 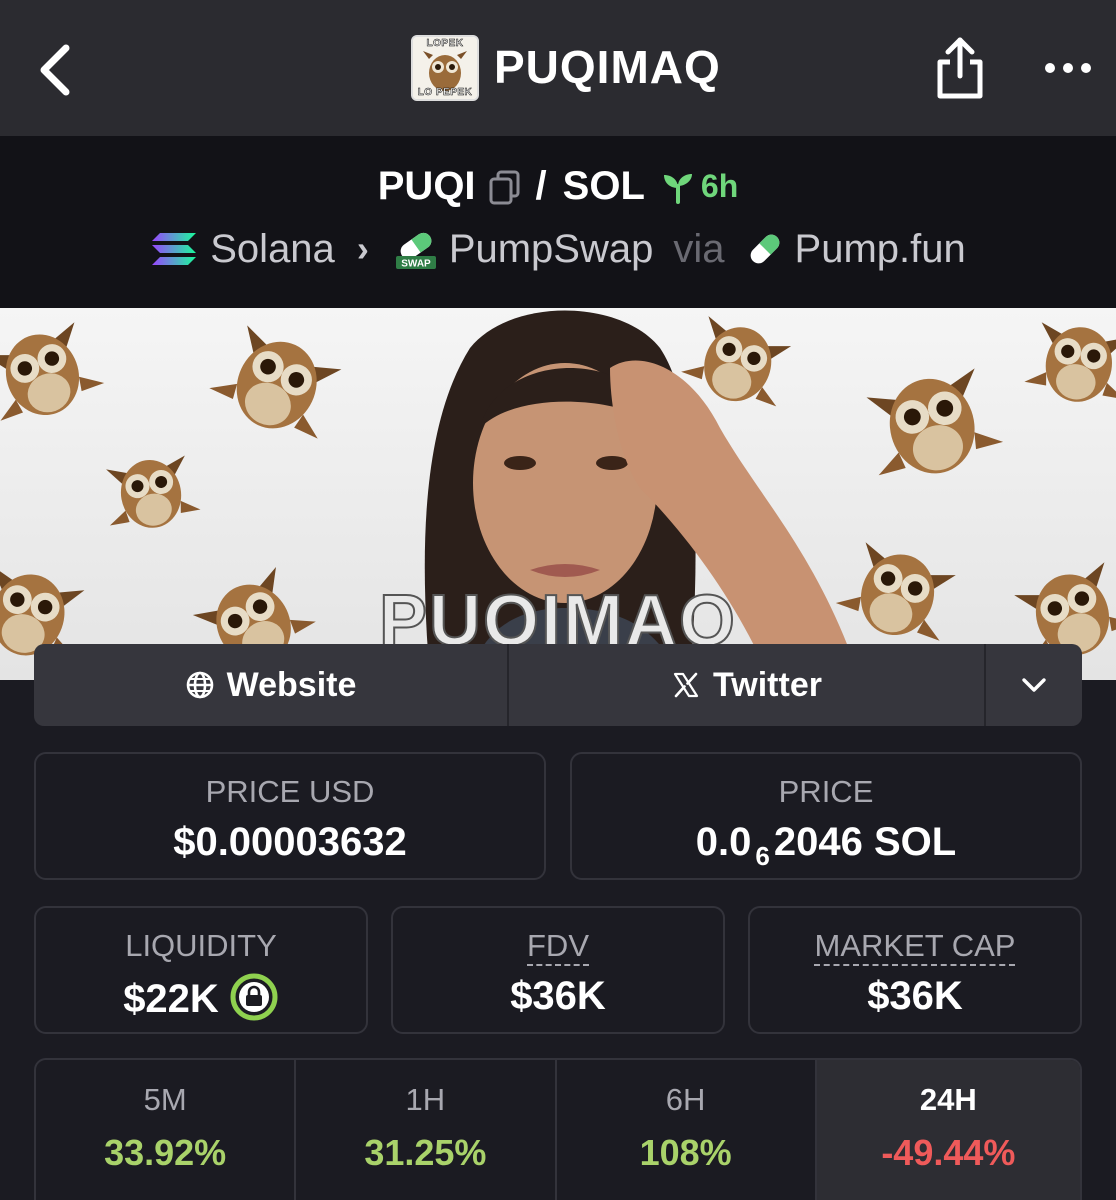 I want to click on back-button, so click(x=60, y=69).